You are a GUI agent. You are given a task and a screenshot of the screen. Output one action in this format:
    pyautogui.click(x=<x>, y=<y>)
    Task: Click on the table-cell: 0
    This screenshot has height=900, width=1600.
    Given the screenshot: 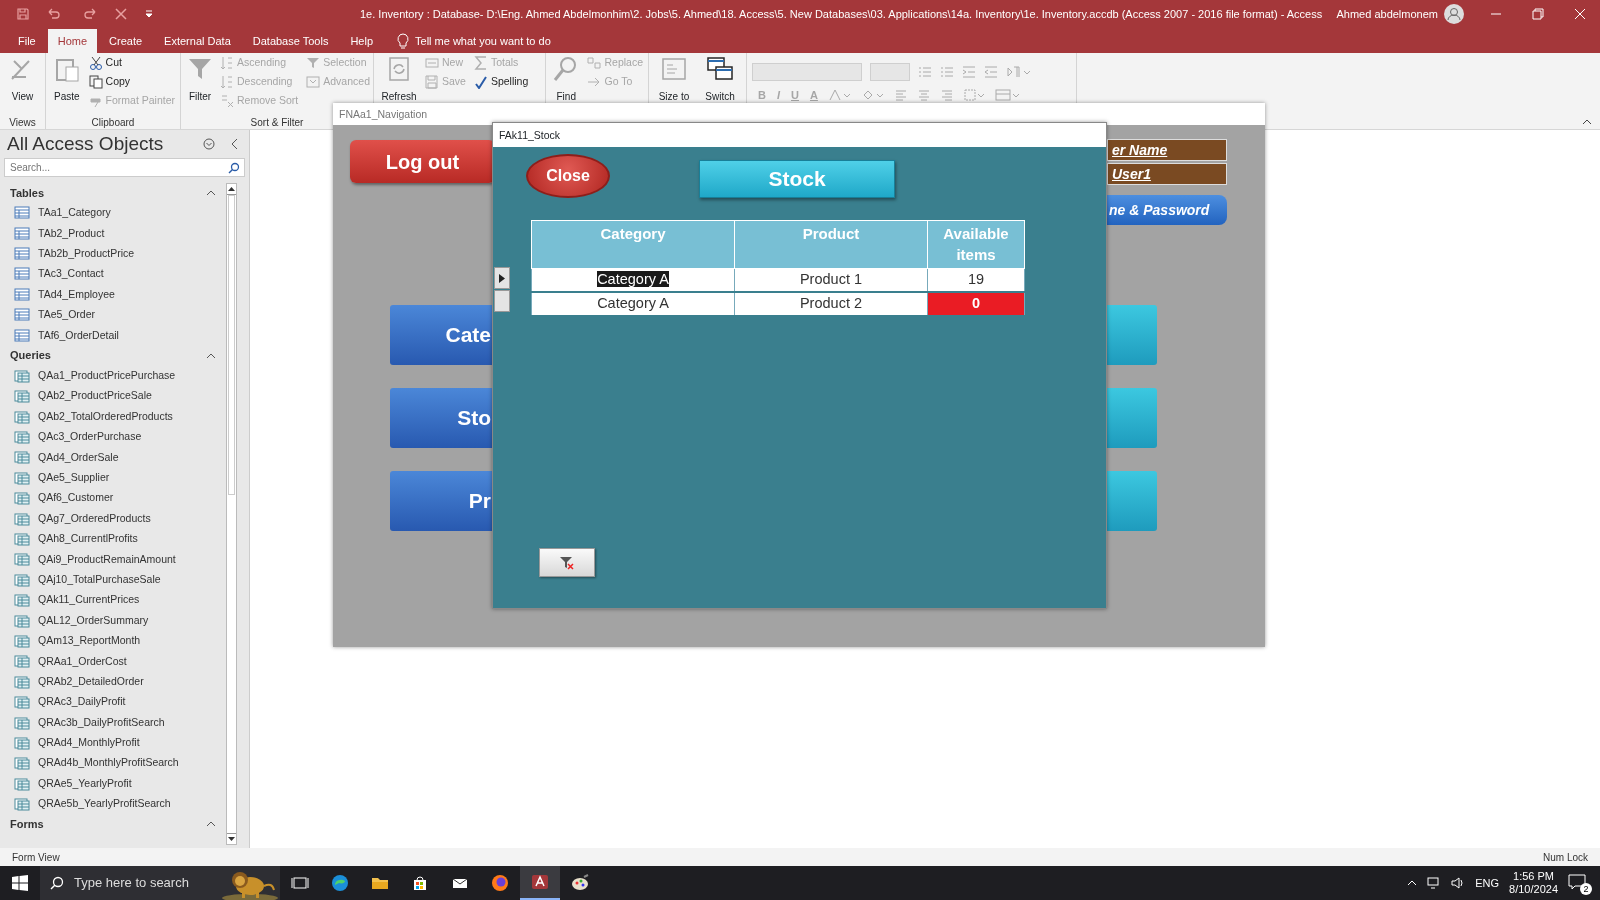 What is the action you would take?
    pyautogui.click(x=976, y=303)
    